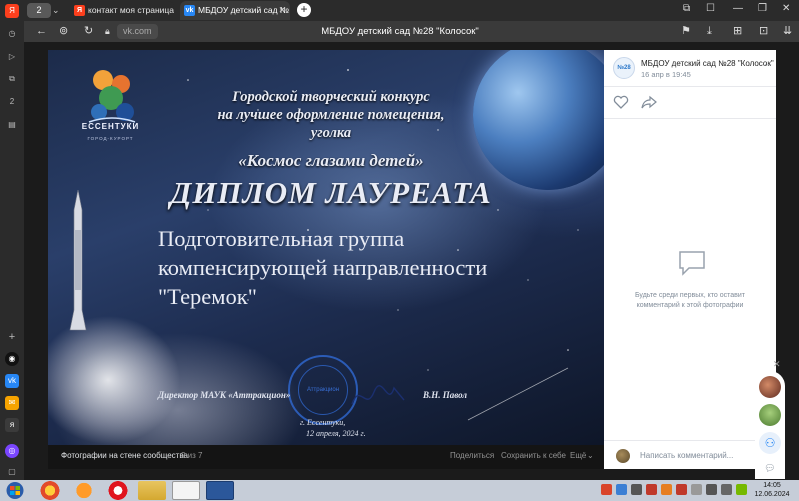 The image size is (799, 501). What do you see at coordinates (378, 395) in the screenshot?
I see `director-signature` at bounding box center [378, 395].